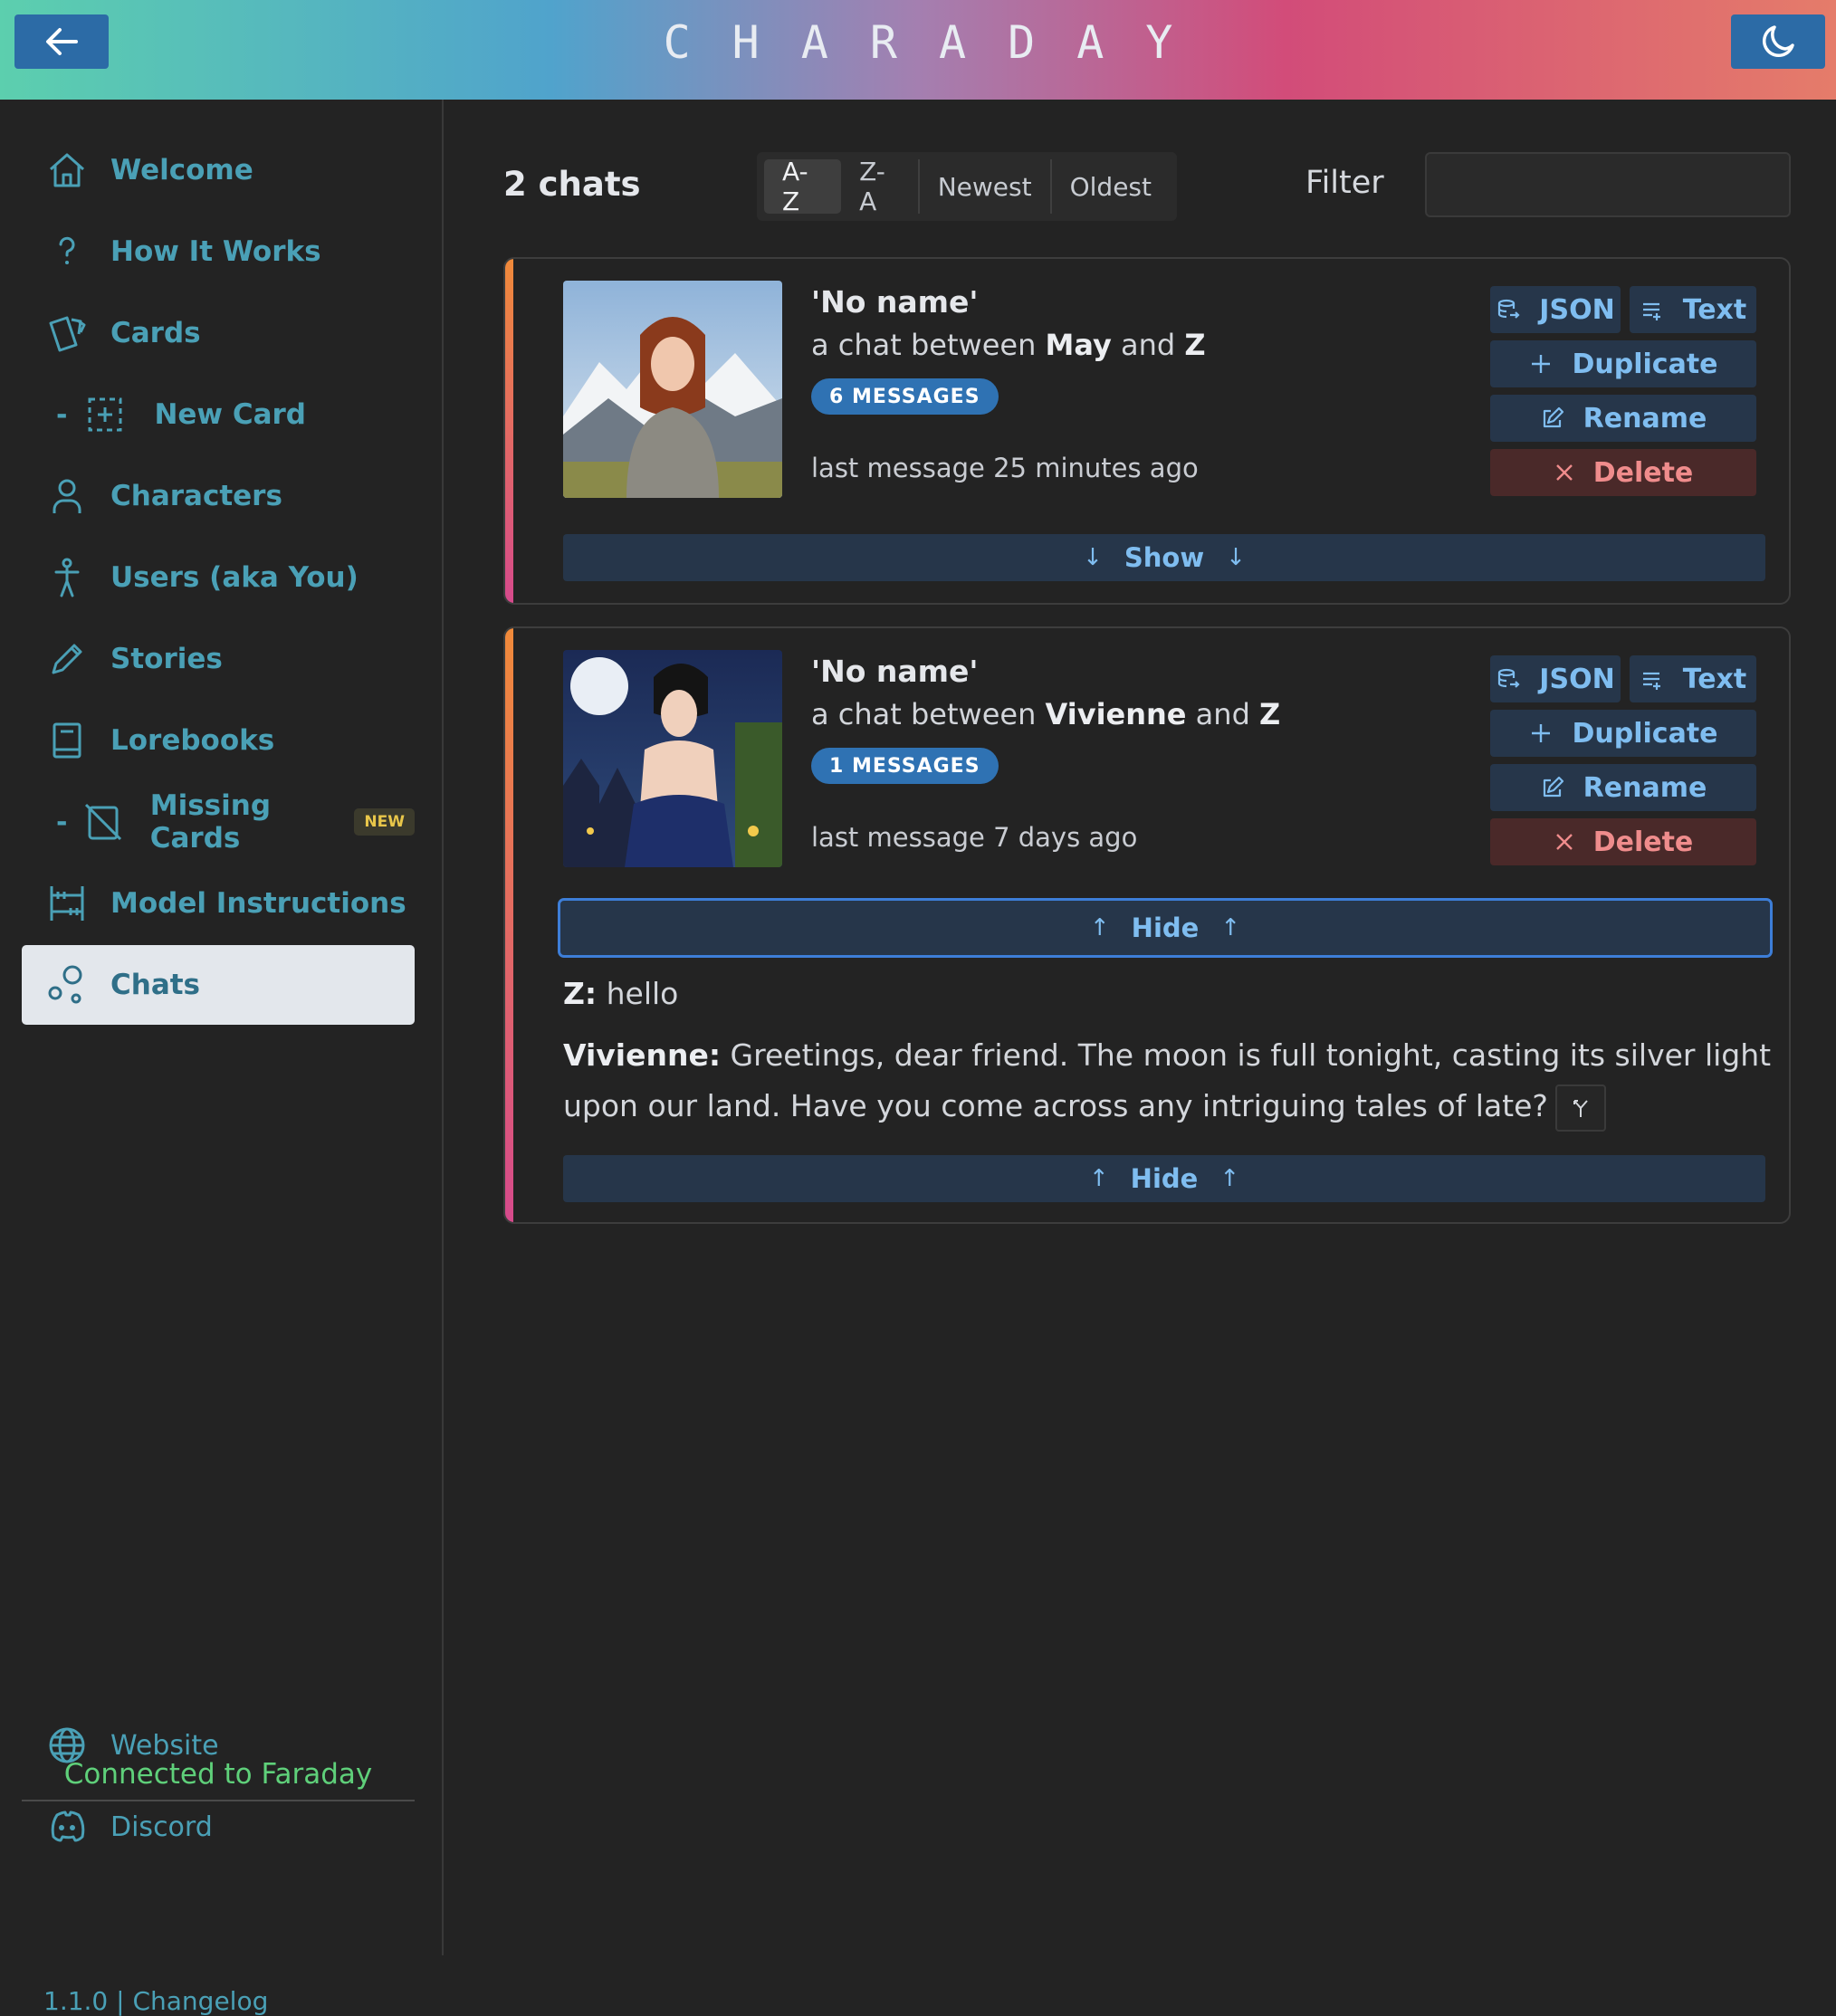 Image resolution: width=1836 pixels, height=2016 pixels. Describe the element at coordinates (258, 903) in the screenshot. I see `sidebar-item-label: Model Instructions` at that location.